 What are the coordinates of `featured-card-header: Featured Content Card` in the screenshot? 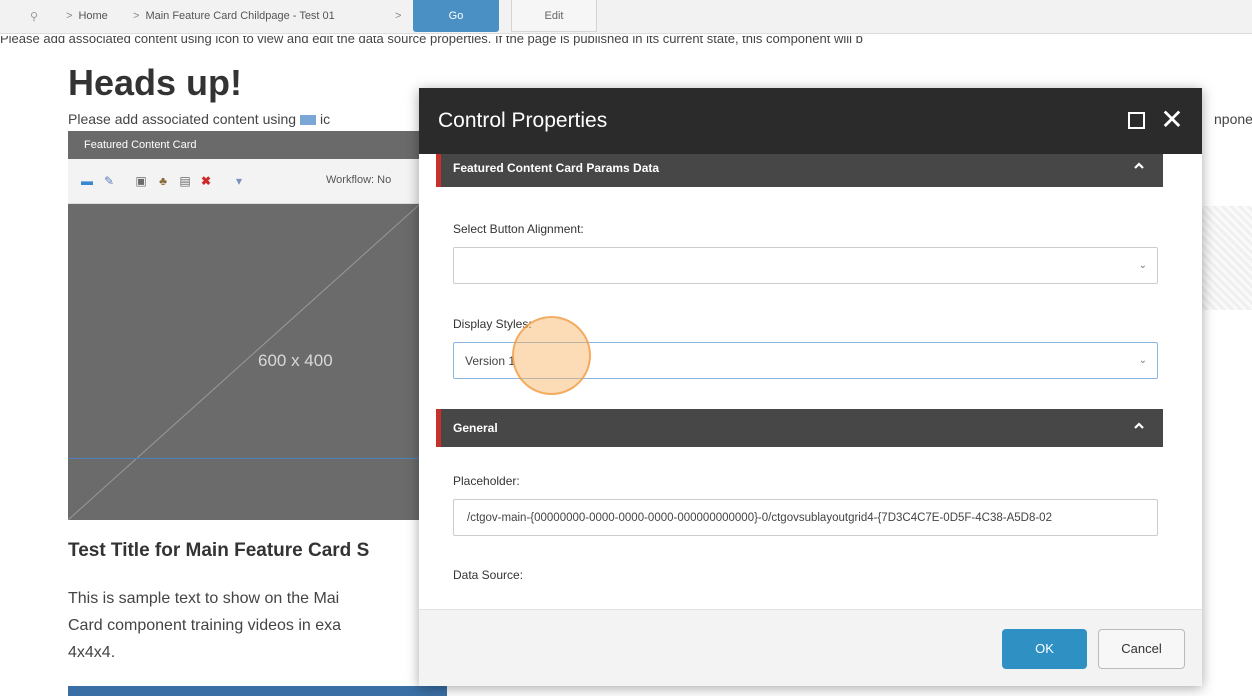 It's located at (244, 145).